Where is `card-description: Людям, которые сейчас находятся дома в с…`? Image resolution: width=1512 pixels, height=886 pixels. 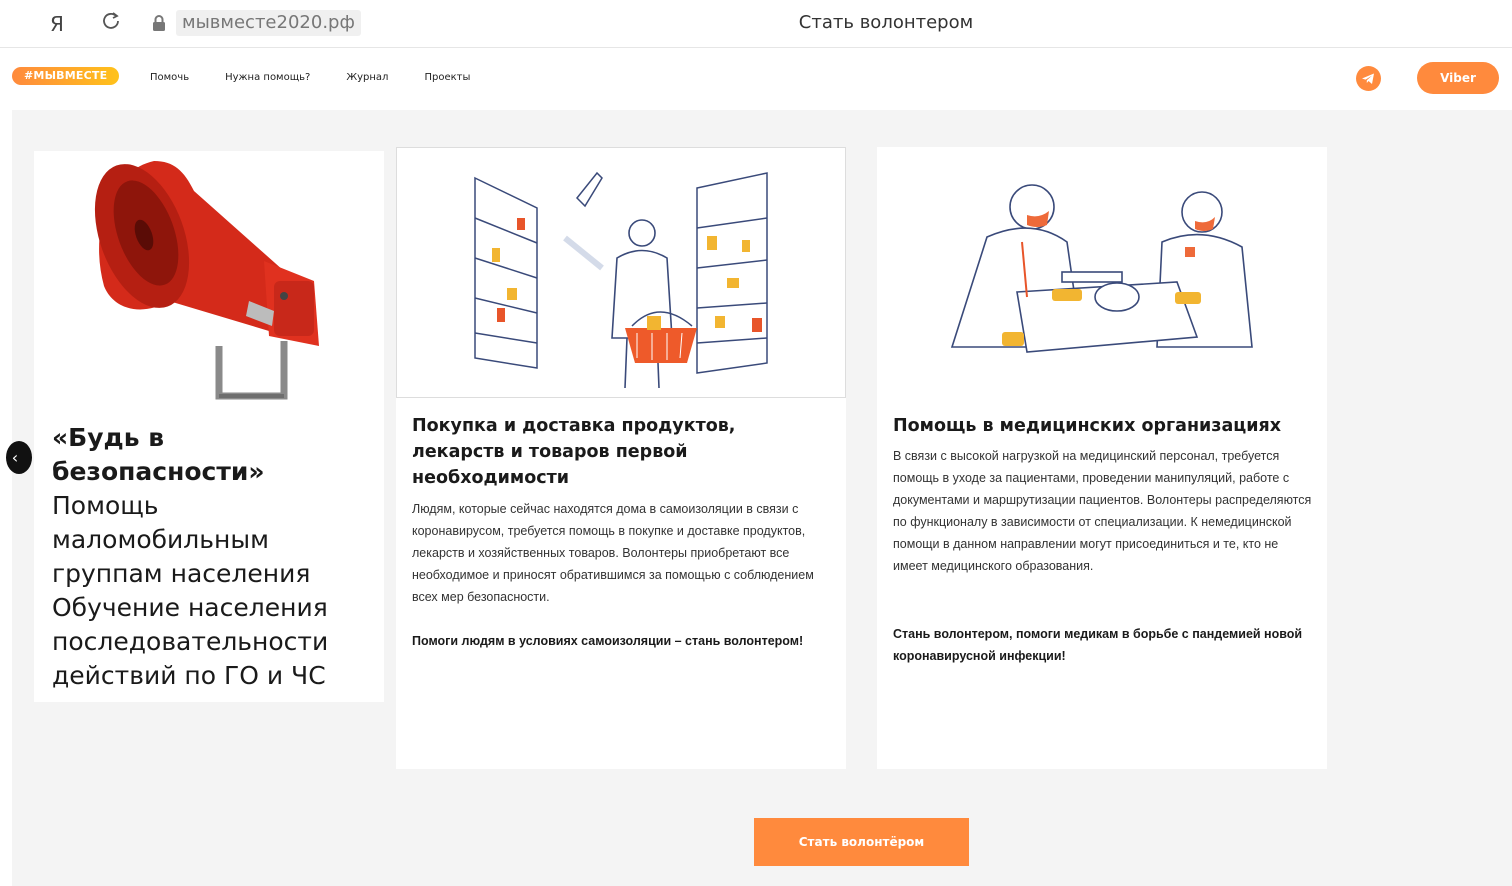 card-description: Людям, которые сейчас находятся дома в с… is located at coordinates (613, 553).